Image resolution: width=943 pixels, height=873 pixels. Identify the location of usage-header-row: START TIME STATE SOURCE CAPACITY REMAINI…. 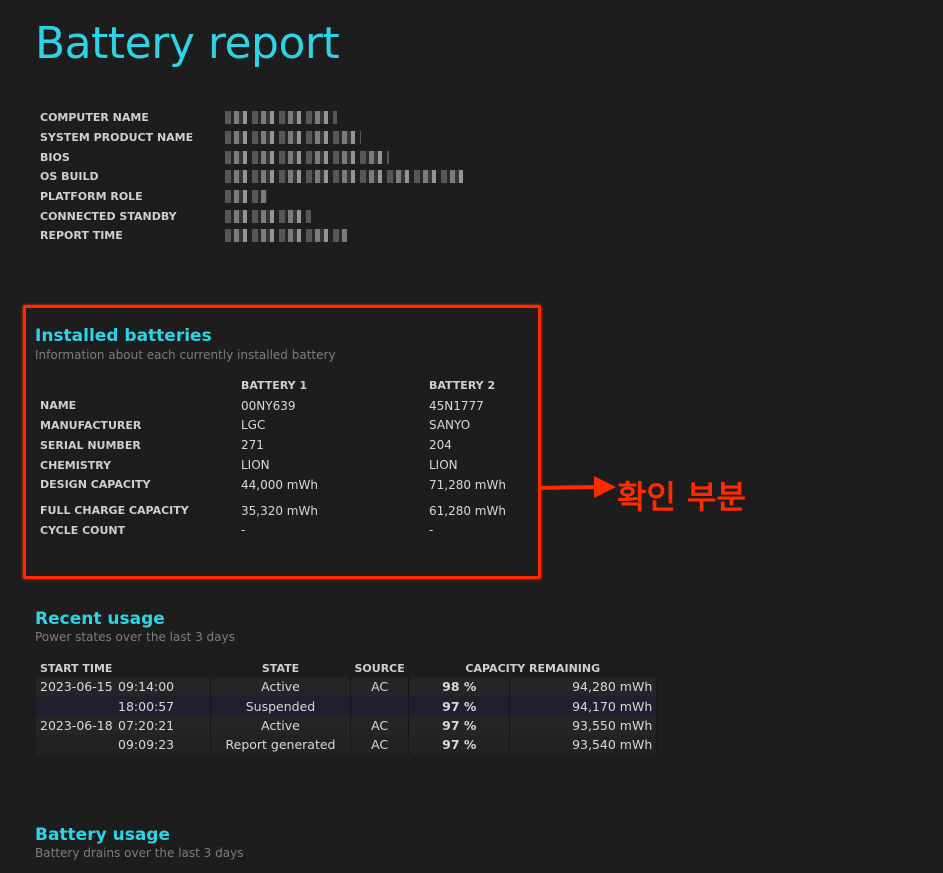
(346, 668).